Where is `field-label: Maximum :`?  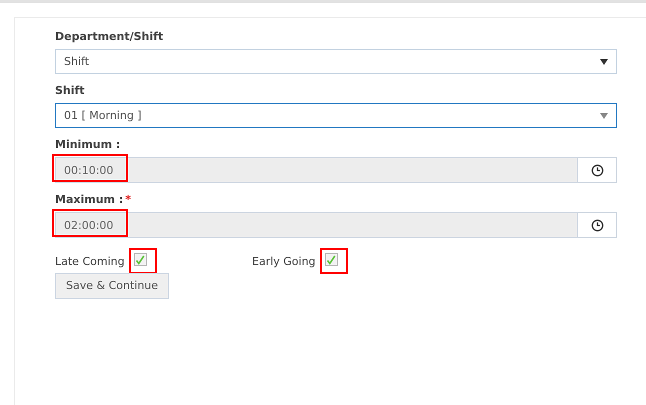
field-label: Maximum : is located at coordinates (89, 199).